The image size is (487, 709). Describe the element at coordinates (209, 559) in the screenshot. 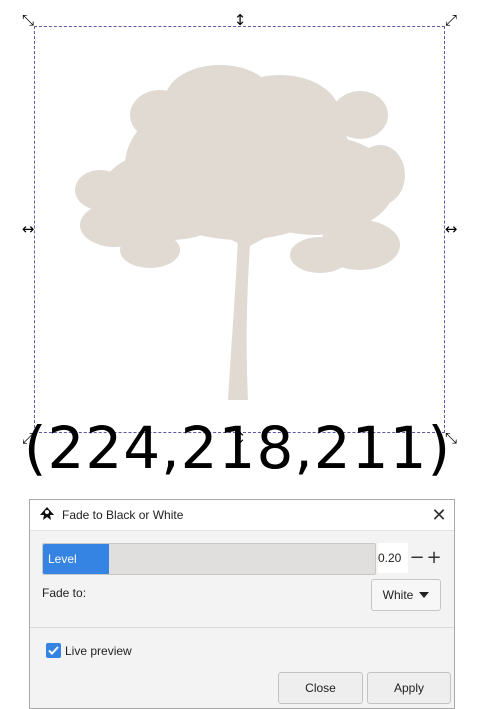

I see `level-slider: Level` at that location.